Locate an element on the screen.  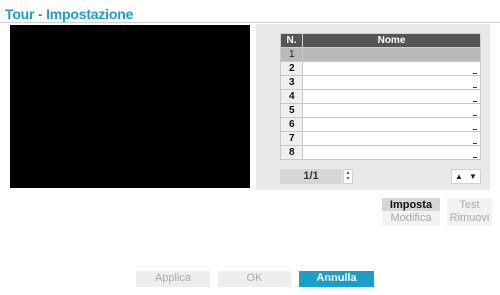
row-number: 5 is located at coordinates (291, 110).